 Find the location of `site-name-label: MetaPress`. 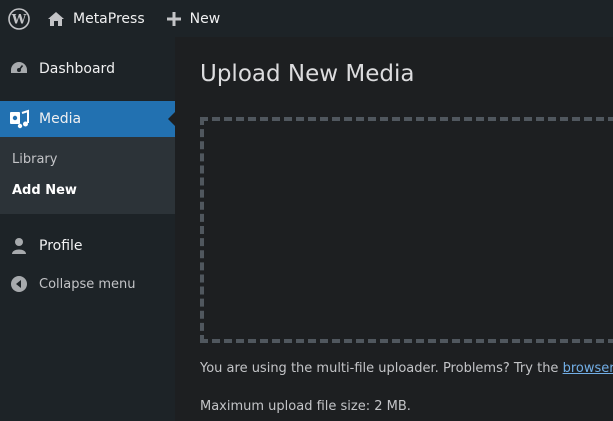

site-name-label: MetaPress is located at coordinates (109, 18).